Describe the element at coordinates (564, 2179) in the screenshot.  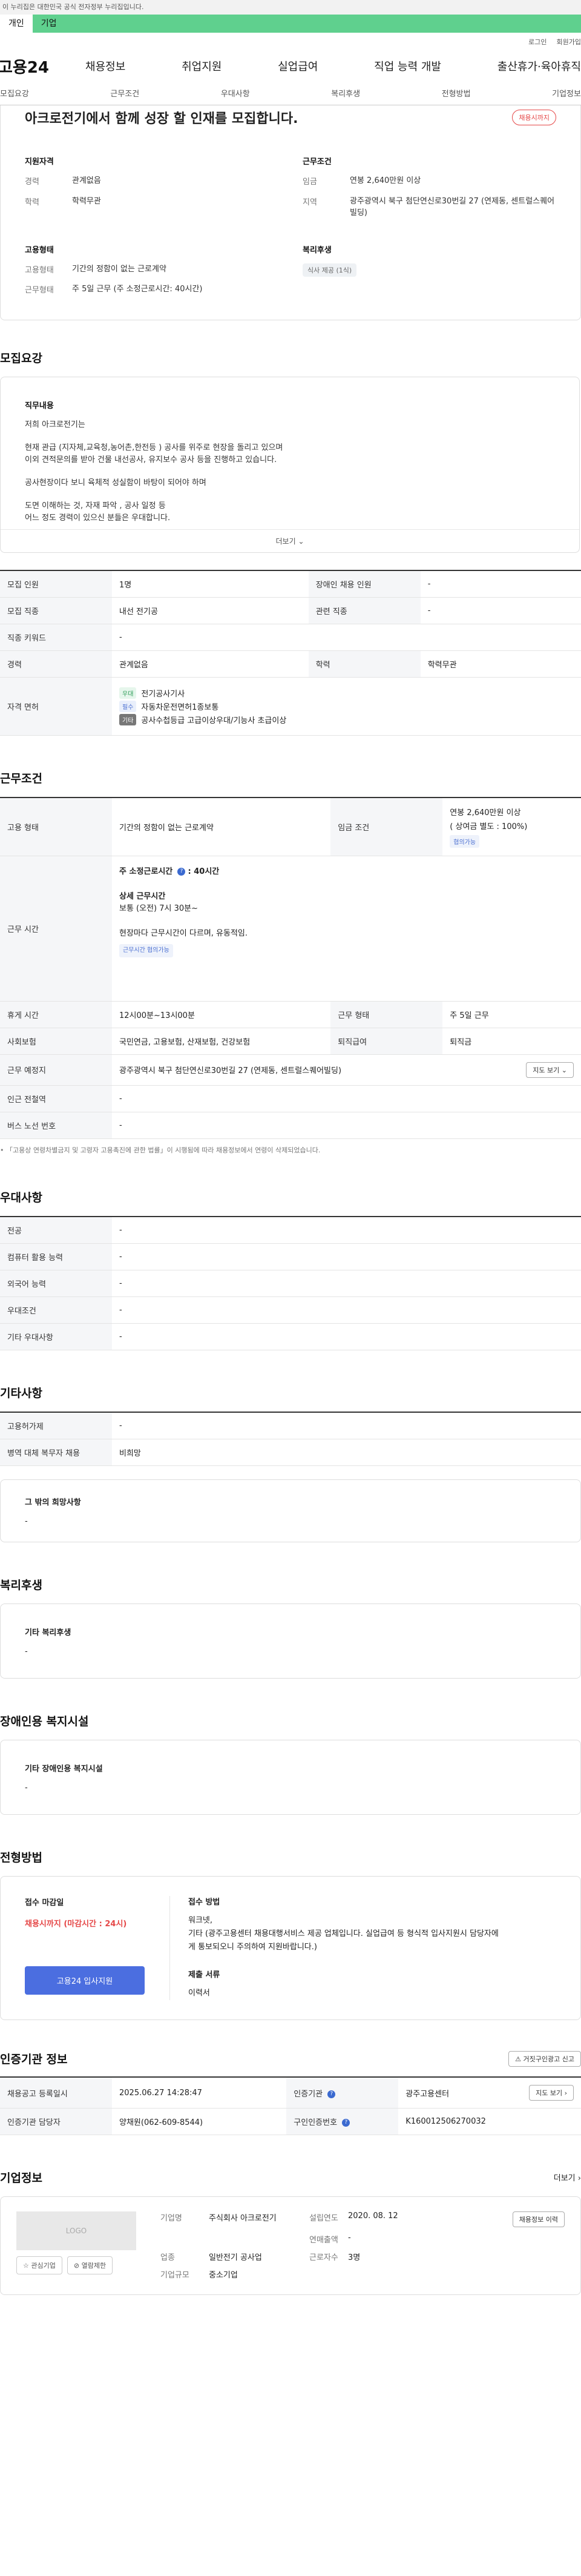
I see `more-label: 더보기` at that location.